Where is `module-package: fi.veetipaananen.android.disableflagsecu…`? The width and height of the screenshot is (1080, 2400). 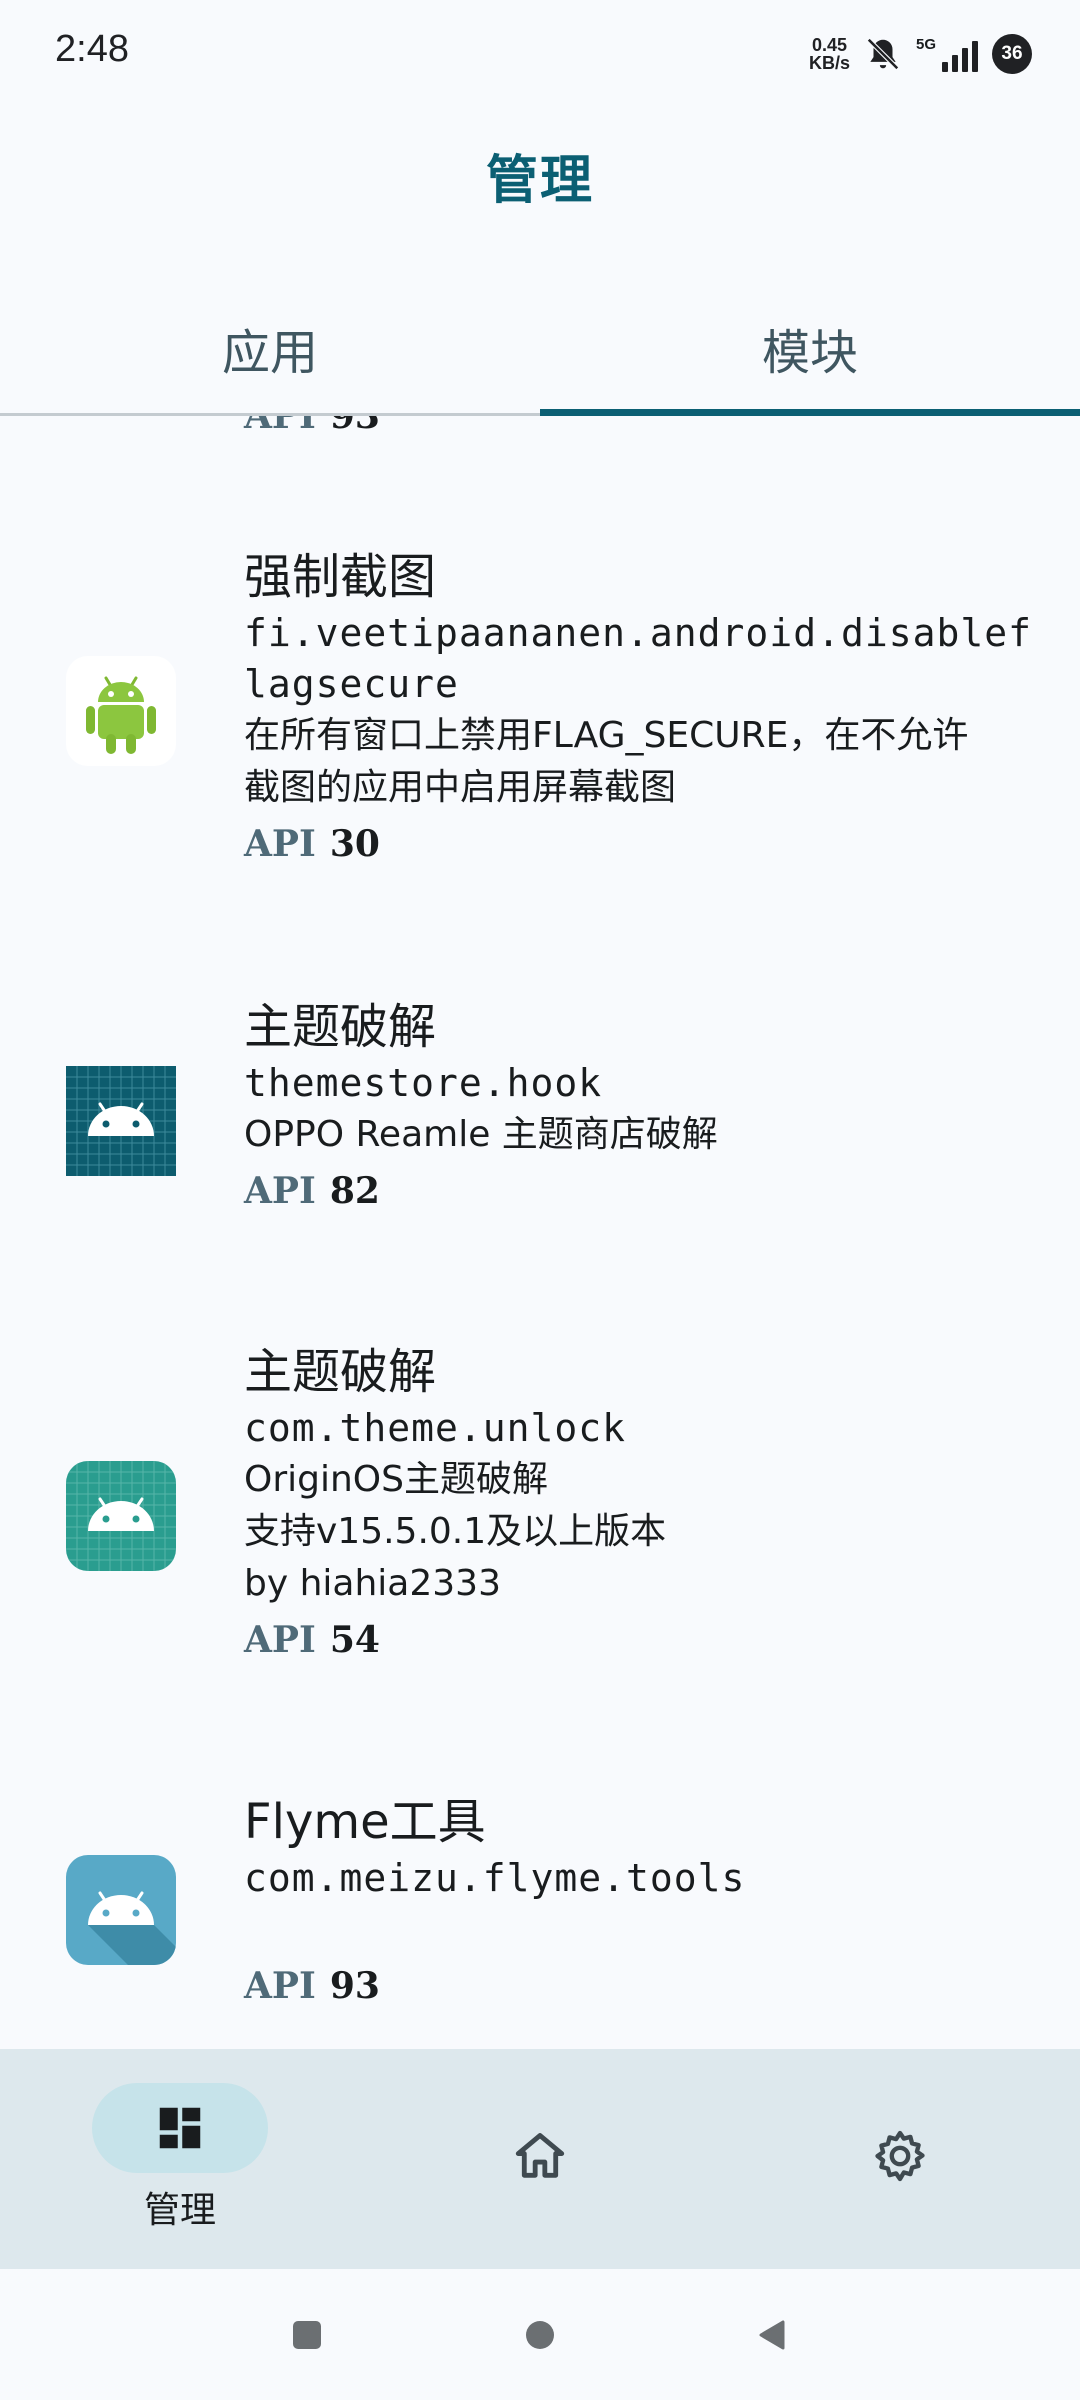
module-package: fi.veetipaananen.android.disableflagsecu… is located at coordinates (638, 658).